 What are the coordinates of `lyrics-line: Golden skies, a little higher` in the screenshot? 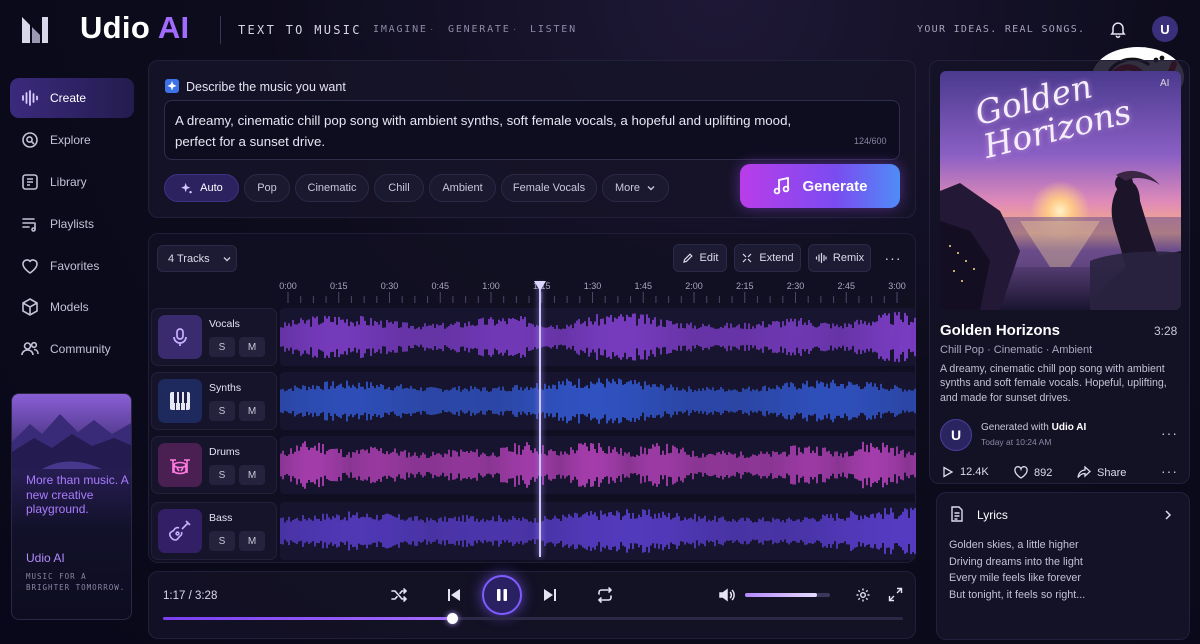 It's located at (1014, 545).